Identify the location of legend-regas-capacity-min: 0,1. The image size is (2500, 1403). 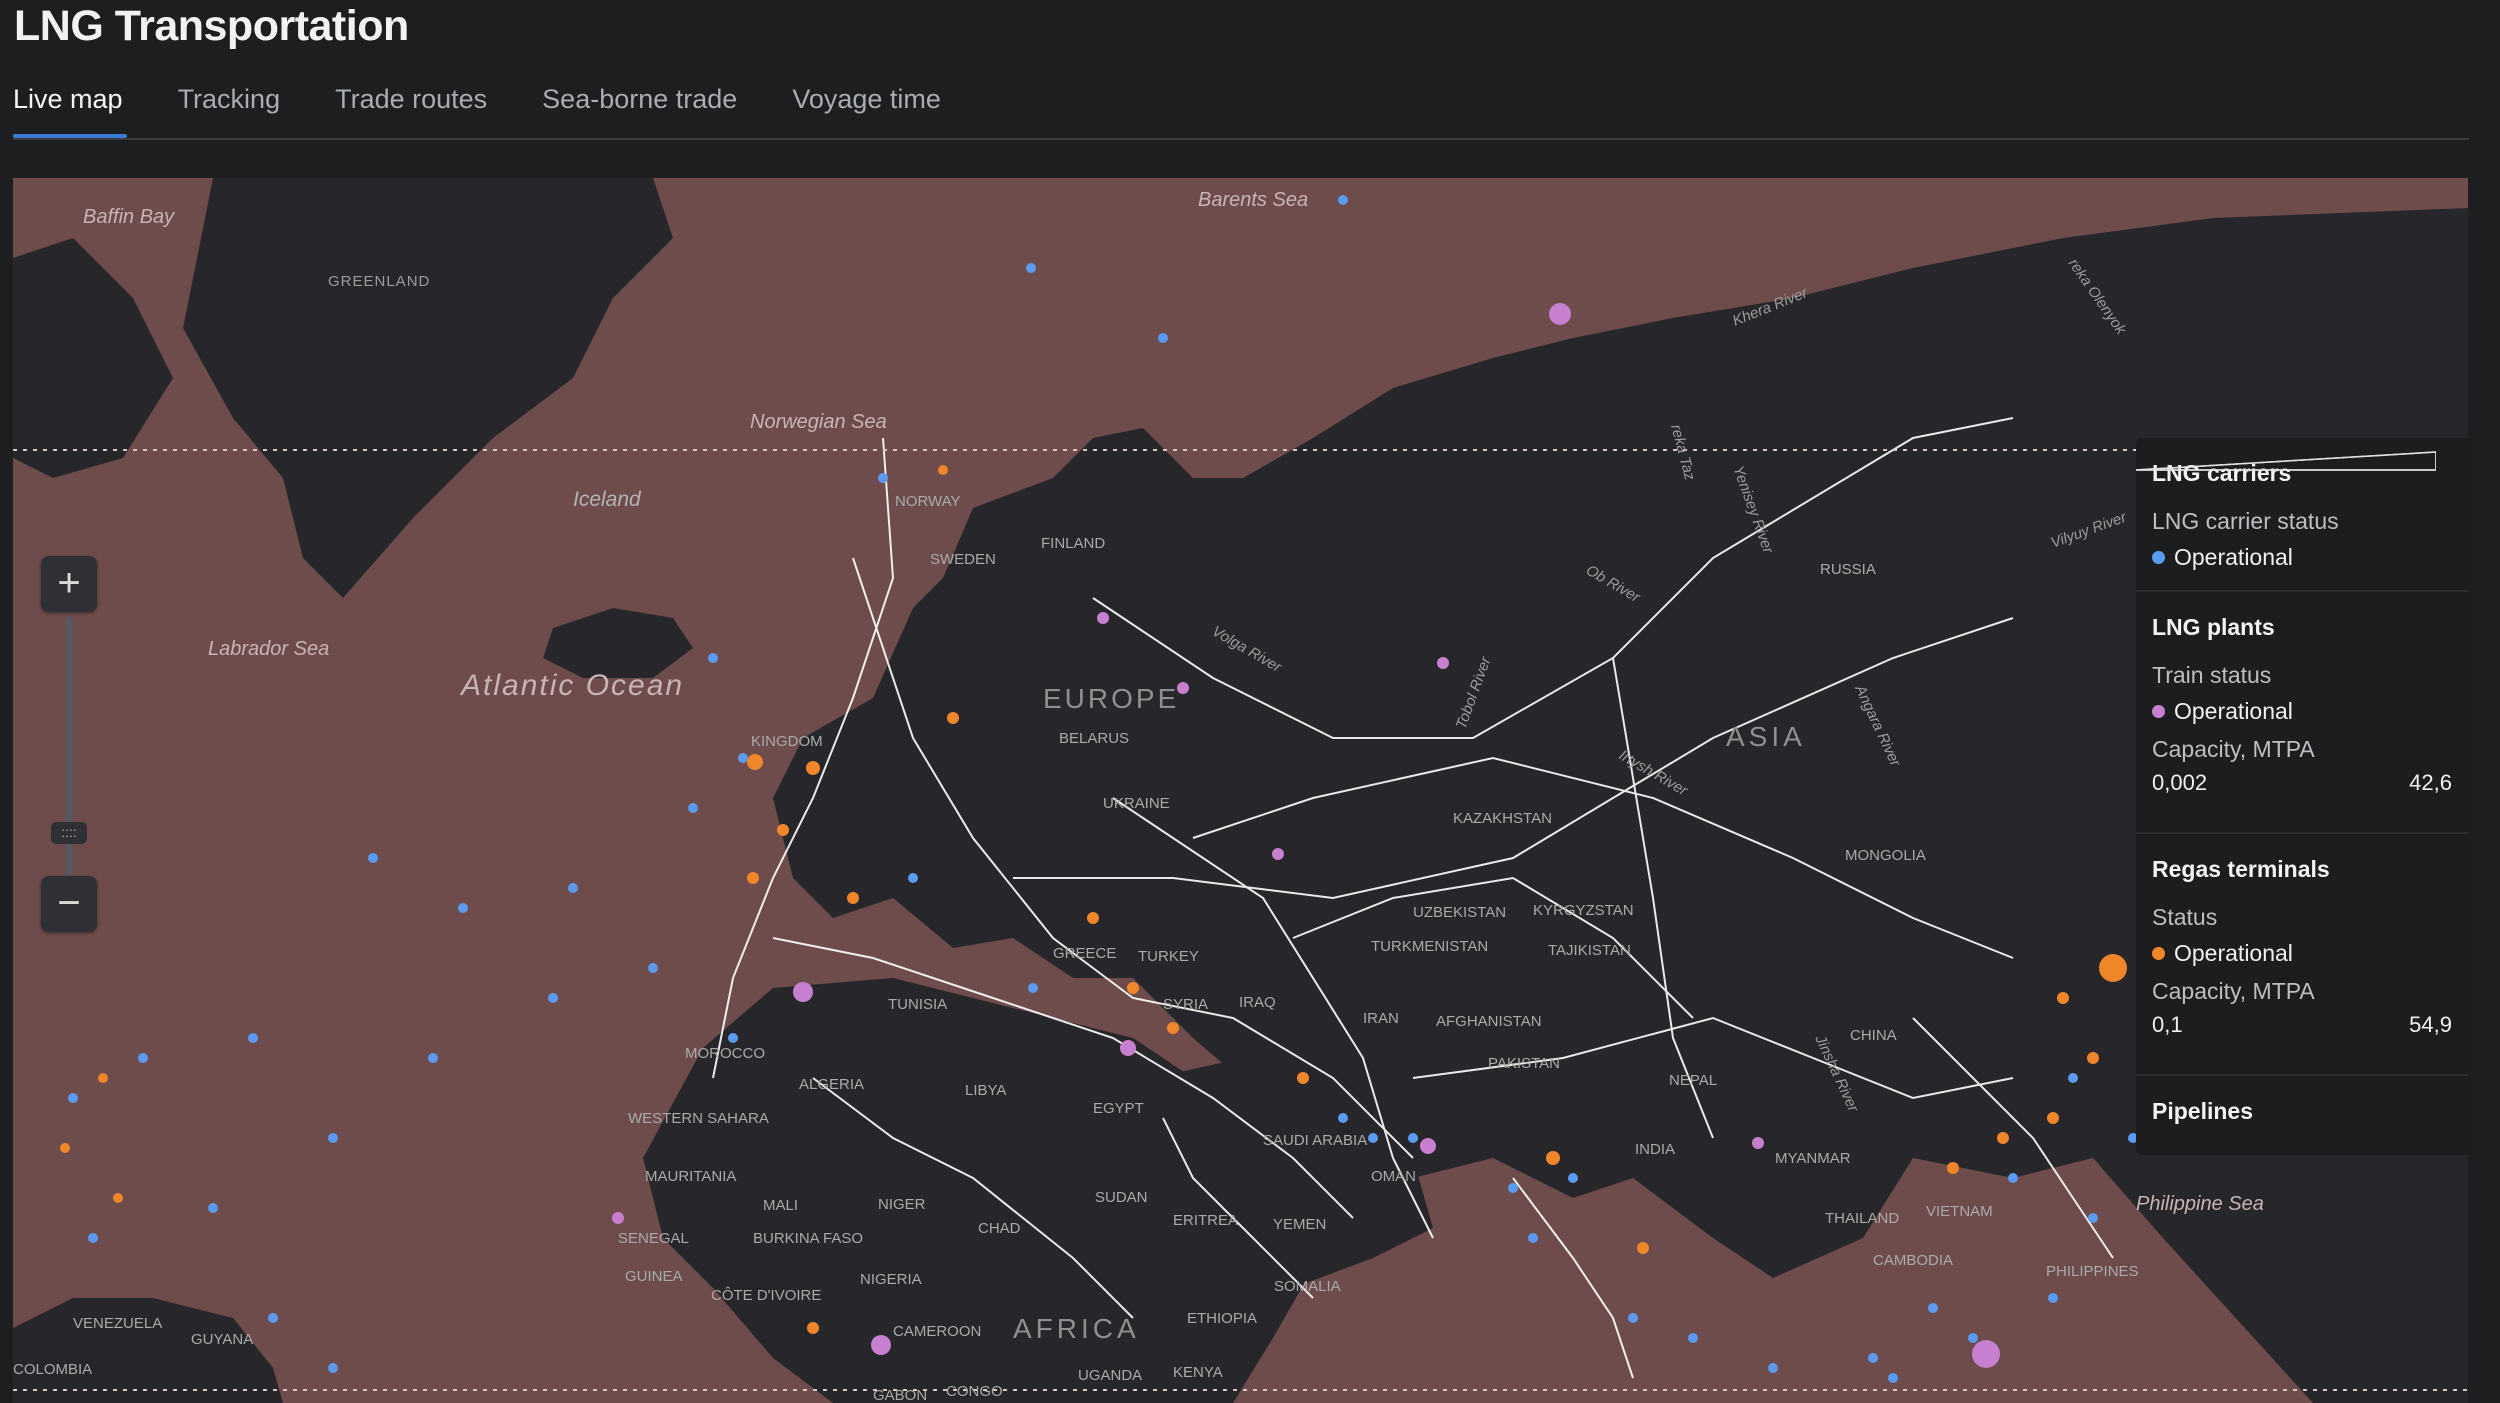
(2167, 1024).